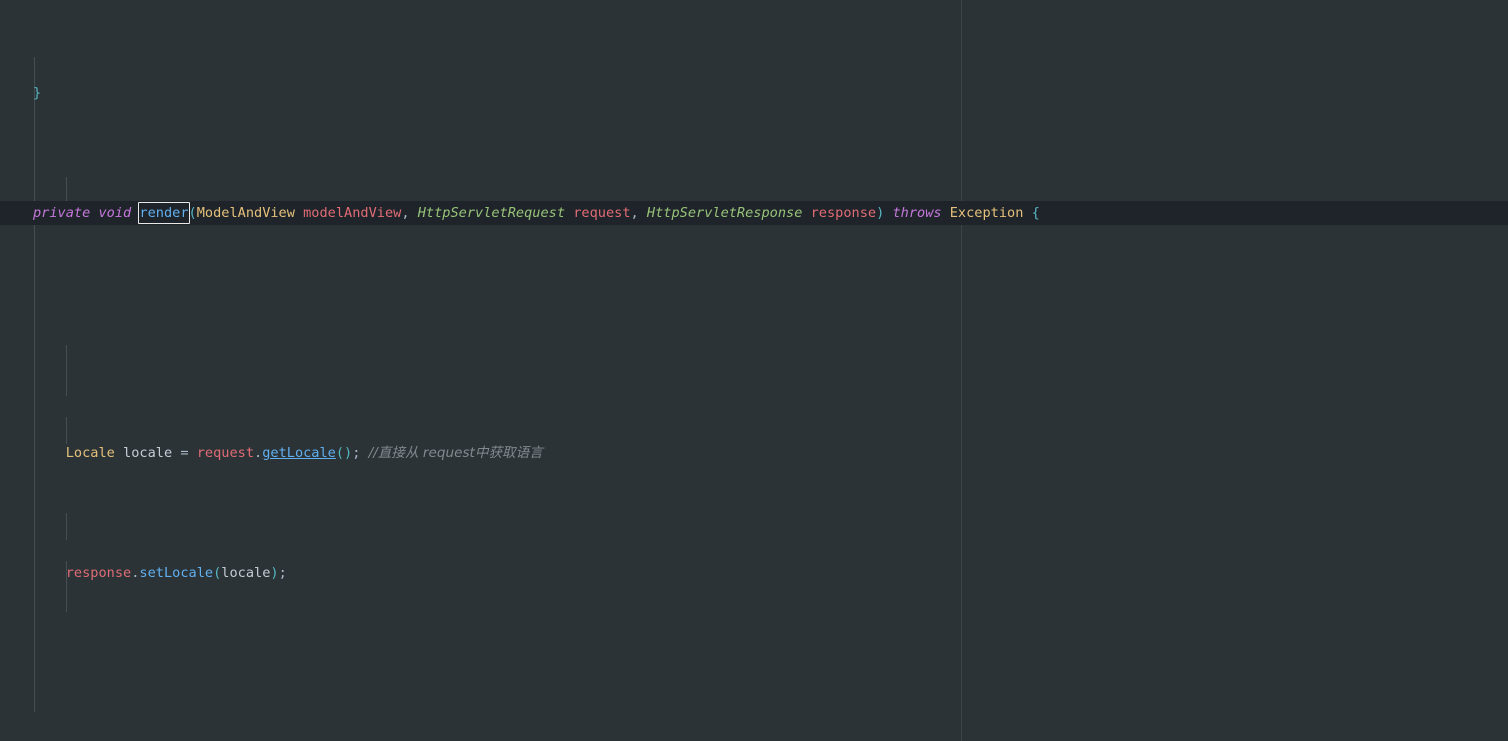  What do you see at coordinates (986, 213) in the screenshot?
I see `type-exception: Exception` at bounding box center [986, 213].